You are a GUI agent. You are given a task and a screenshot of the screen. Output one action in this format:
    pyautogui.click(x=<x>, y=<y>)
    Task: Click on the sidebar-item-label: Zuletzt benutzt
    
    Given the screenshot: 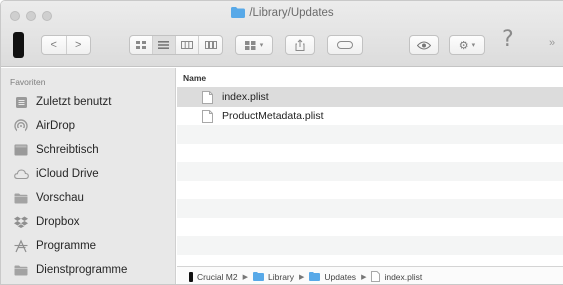 What is the action you would take?
    pyautogui.click(x=74, y=102)
    